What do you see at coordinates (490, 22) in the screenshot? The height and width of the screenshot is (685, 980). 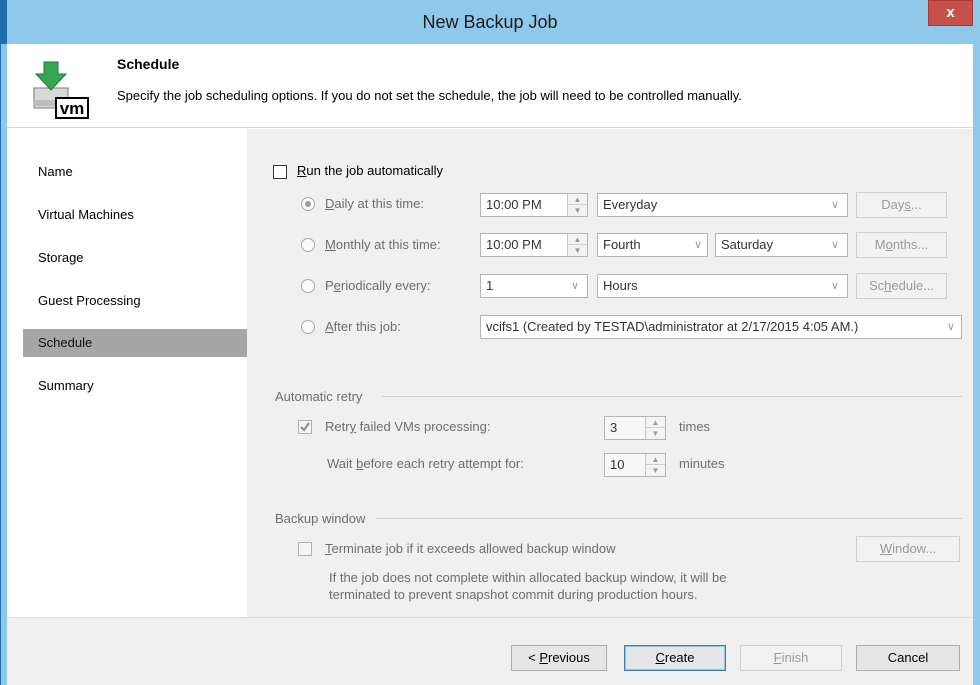 I see `window-title: New Backup Job` at bounding box center [490, 22].